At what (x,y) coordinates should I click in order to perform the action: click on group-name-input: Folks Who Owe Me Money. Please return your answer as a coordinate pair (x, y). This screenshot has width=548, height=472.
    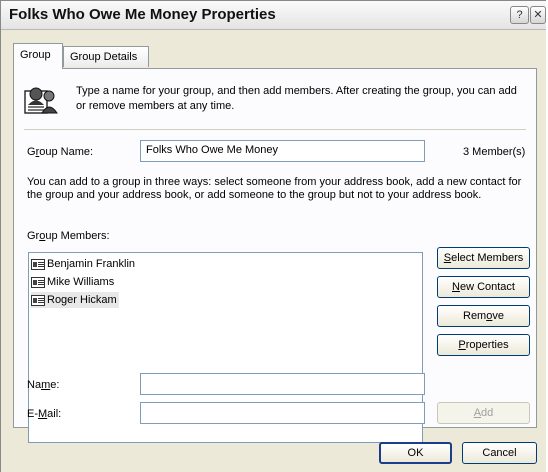
    Looking at the image, I should click on (282, 151).